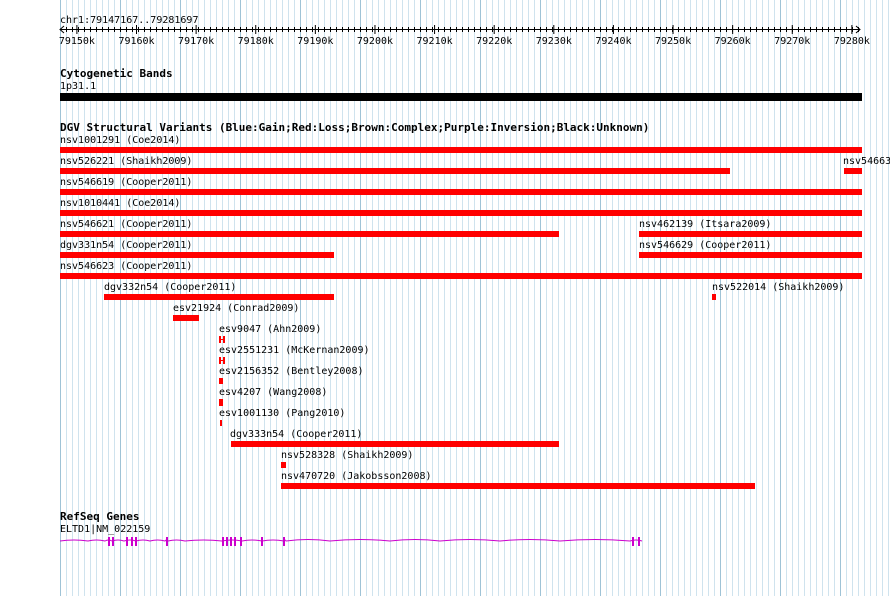  What do you see at coordinates (282, 413) in the screenshot?
I see `dgv-feature-label: esv1001130 (Pang2010)` at bounding box center [282, 413].